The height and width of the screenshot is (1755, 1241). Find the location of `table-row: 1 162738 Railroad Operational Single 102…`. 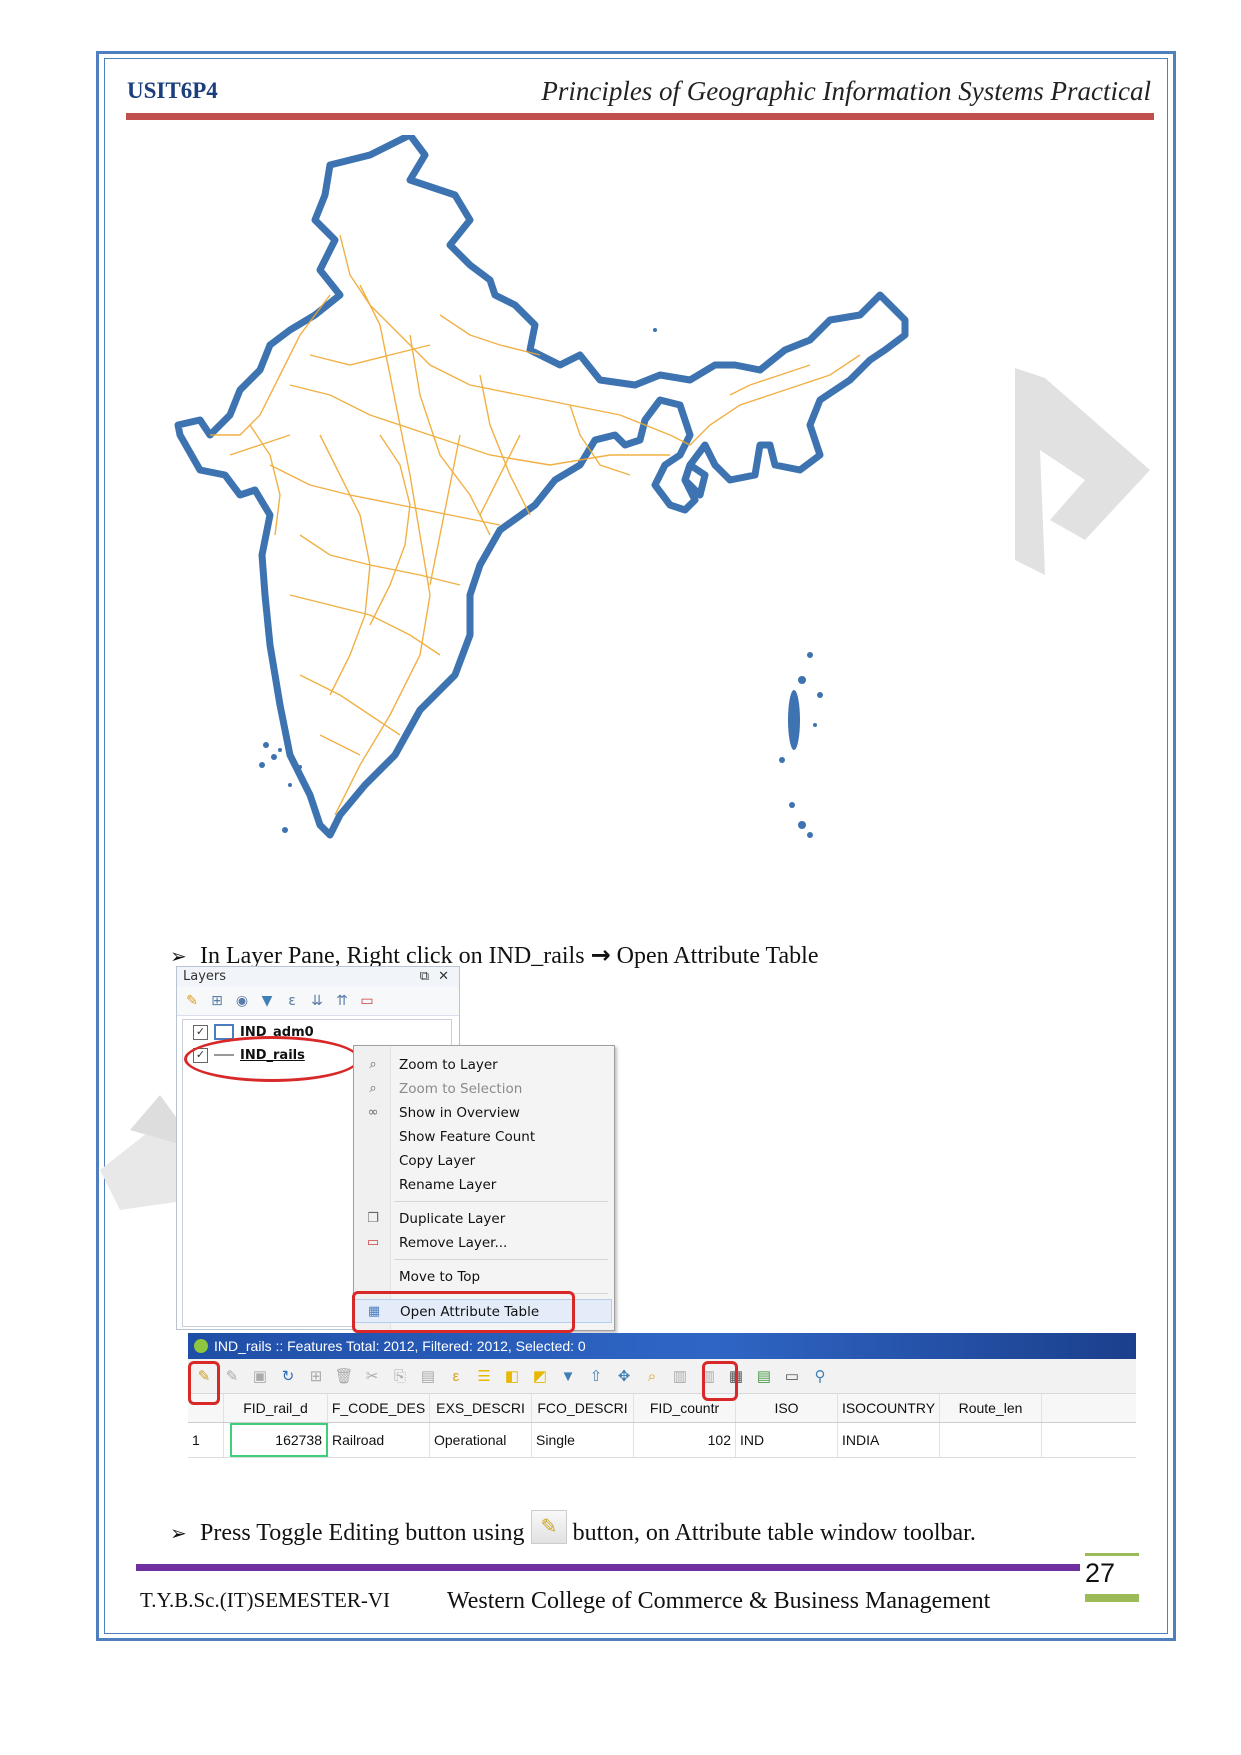

table-row: 1 162738 Railroad Operational Single 102… is located at coordinates (662, 1440).